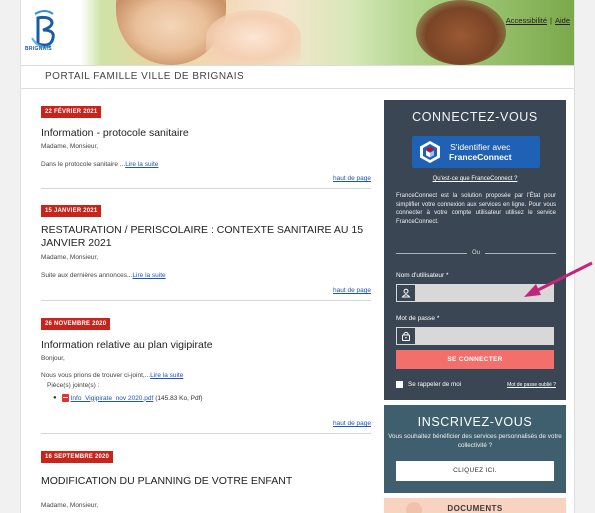 The image size is (595, 513). What do you see at coordinates (475, 179) in the screenshot?
I see `franceconnect-info-link: Qu'est-ce que FranceConnect ?` at bounding box center [475, 179].